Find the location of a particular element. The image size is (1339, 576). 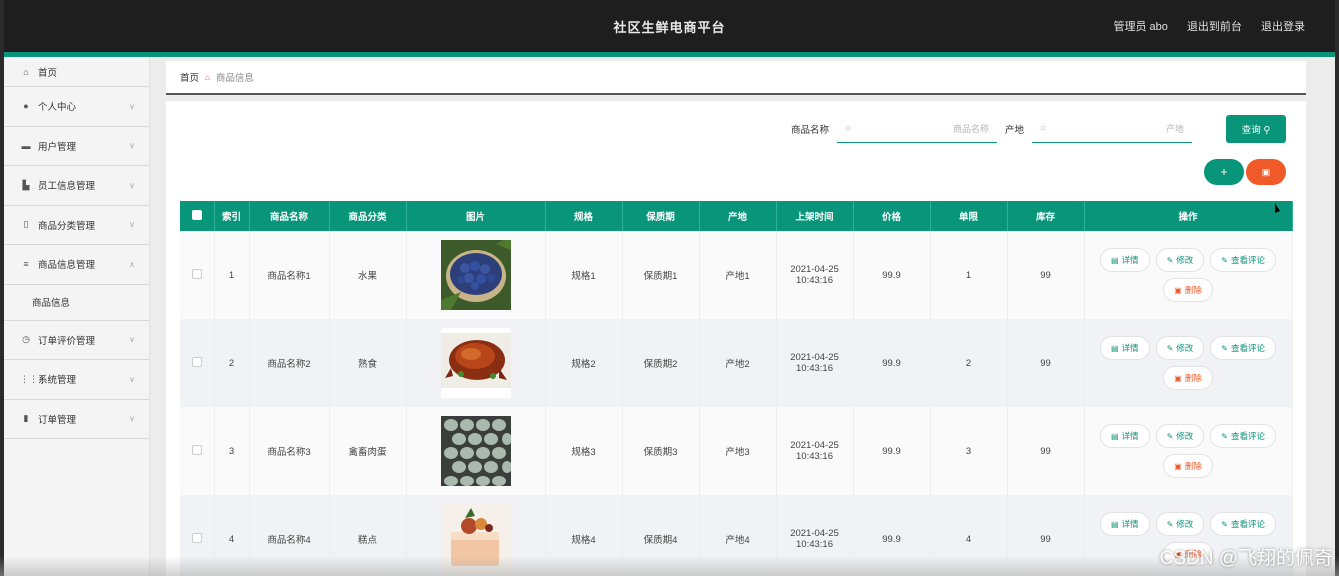

batch-delete-button: ▣ is located at coordinates (1266, 172).